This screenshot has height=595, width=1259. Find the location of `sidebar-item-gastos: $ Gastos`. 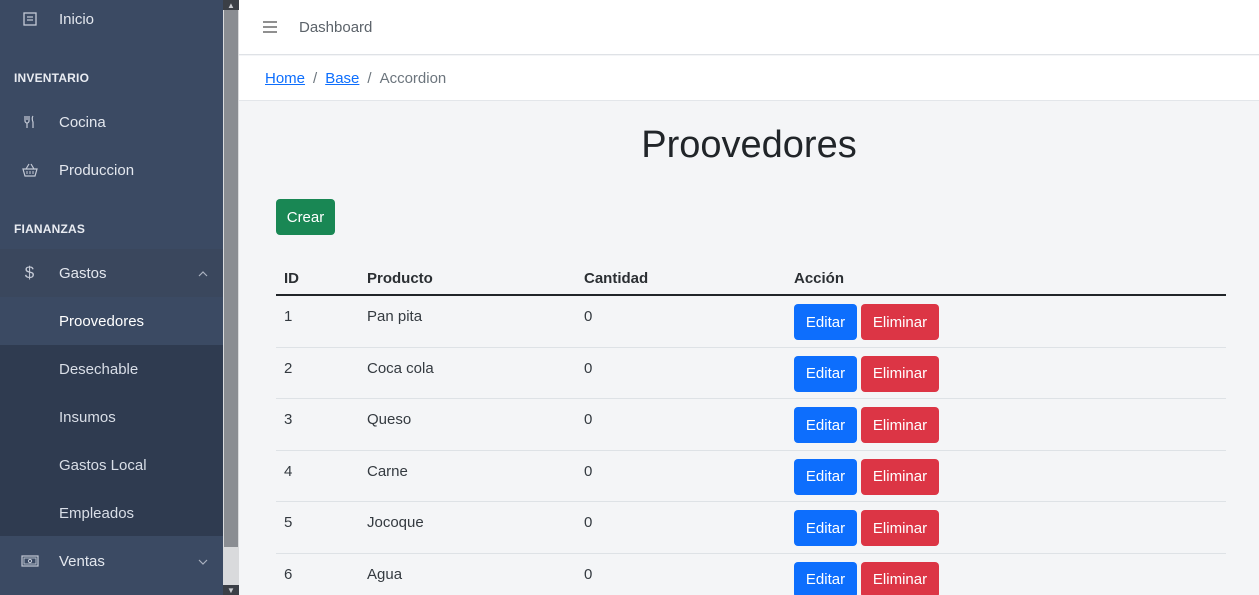

sidebar-item-gastos: $ Gastos is located at coordinates (111, 273).